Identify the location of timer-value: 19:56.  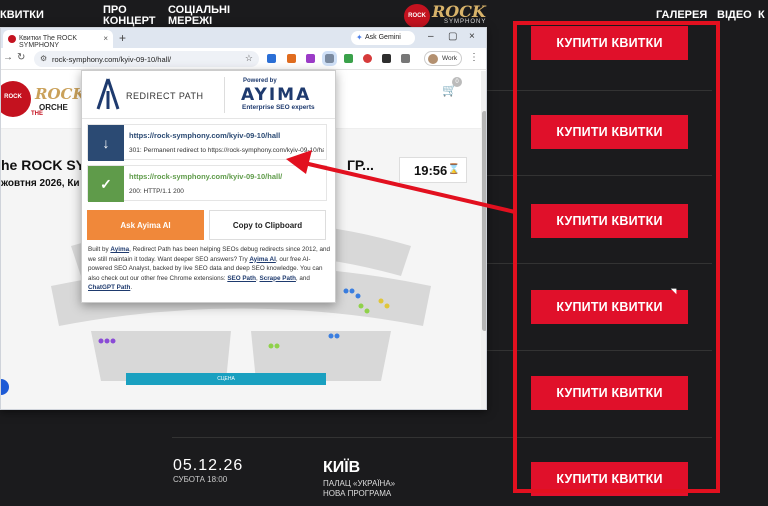
(431, 170).